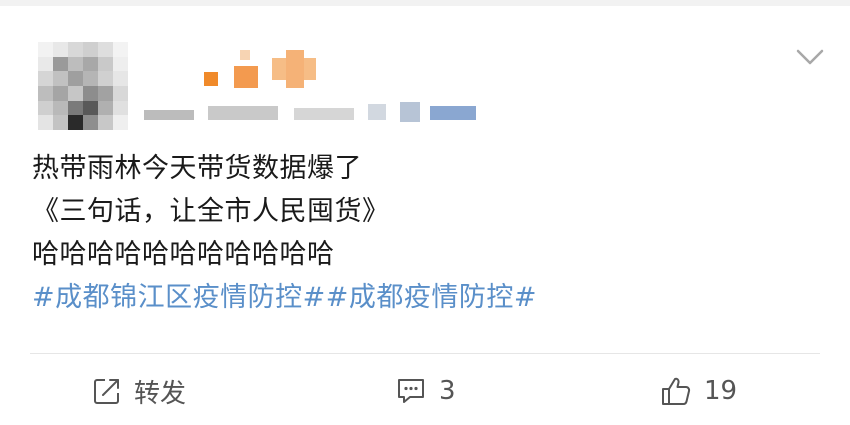 This screenshot has width=850, height=425. What do you see at coordinates (107, 391) in the screenshot?
I see `share-square-icon` at bounding box center [107, 391].